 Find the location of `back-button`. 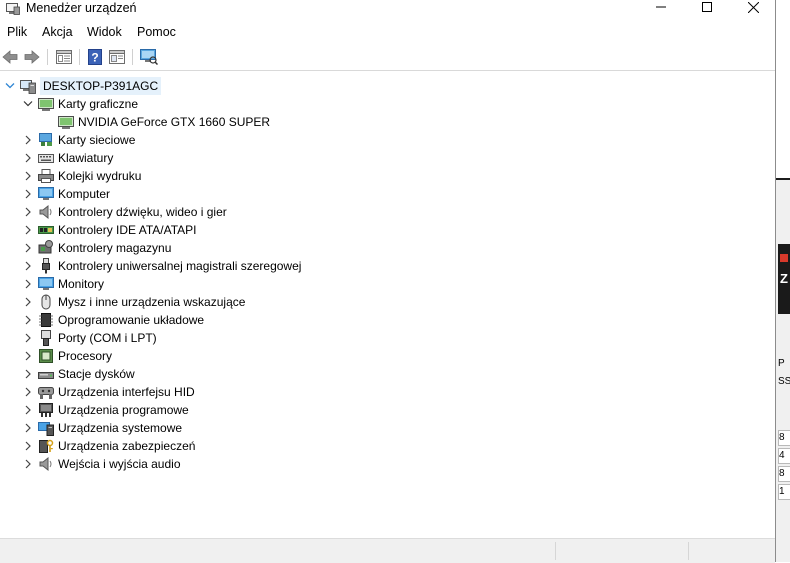

back-button is located at coordinates (10, 57).